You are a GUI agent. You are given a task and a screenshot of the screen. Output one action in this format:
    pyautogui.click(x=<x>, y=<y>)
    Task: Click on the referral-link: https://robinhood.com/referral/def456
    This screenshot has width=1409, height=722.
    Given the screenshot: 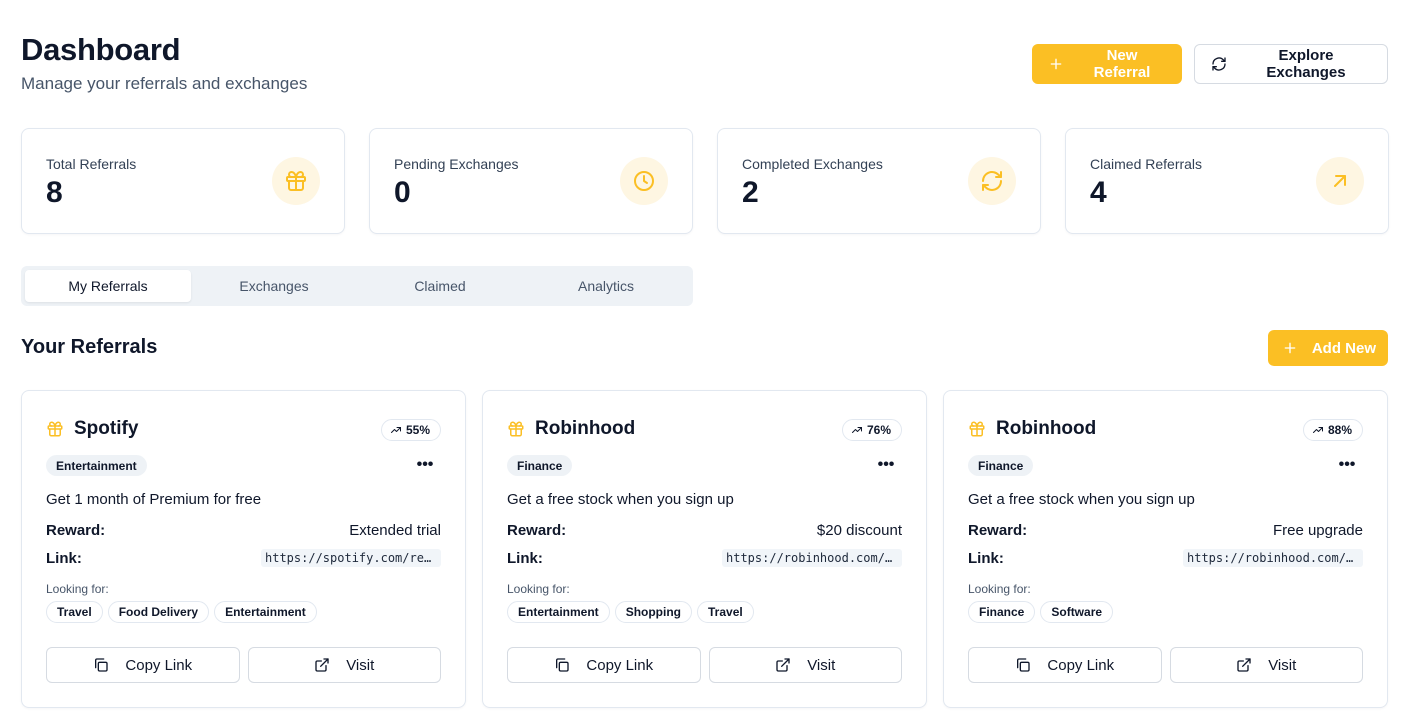 What is the action you would take?
    pyautogui.click(x=1273, y=558)
    